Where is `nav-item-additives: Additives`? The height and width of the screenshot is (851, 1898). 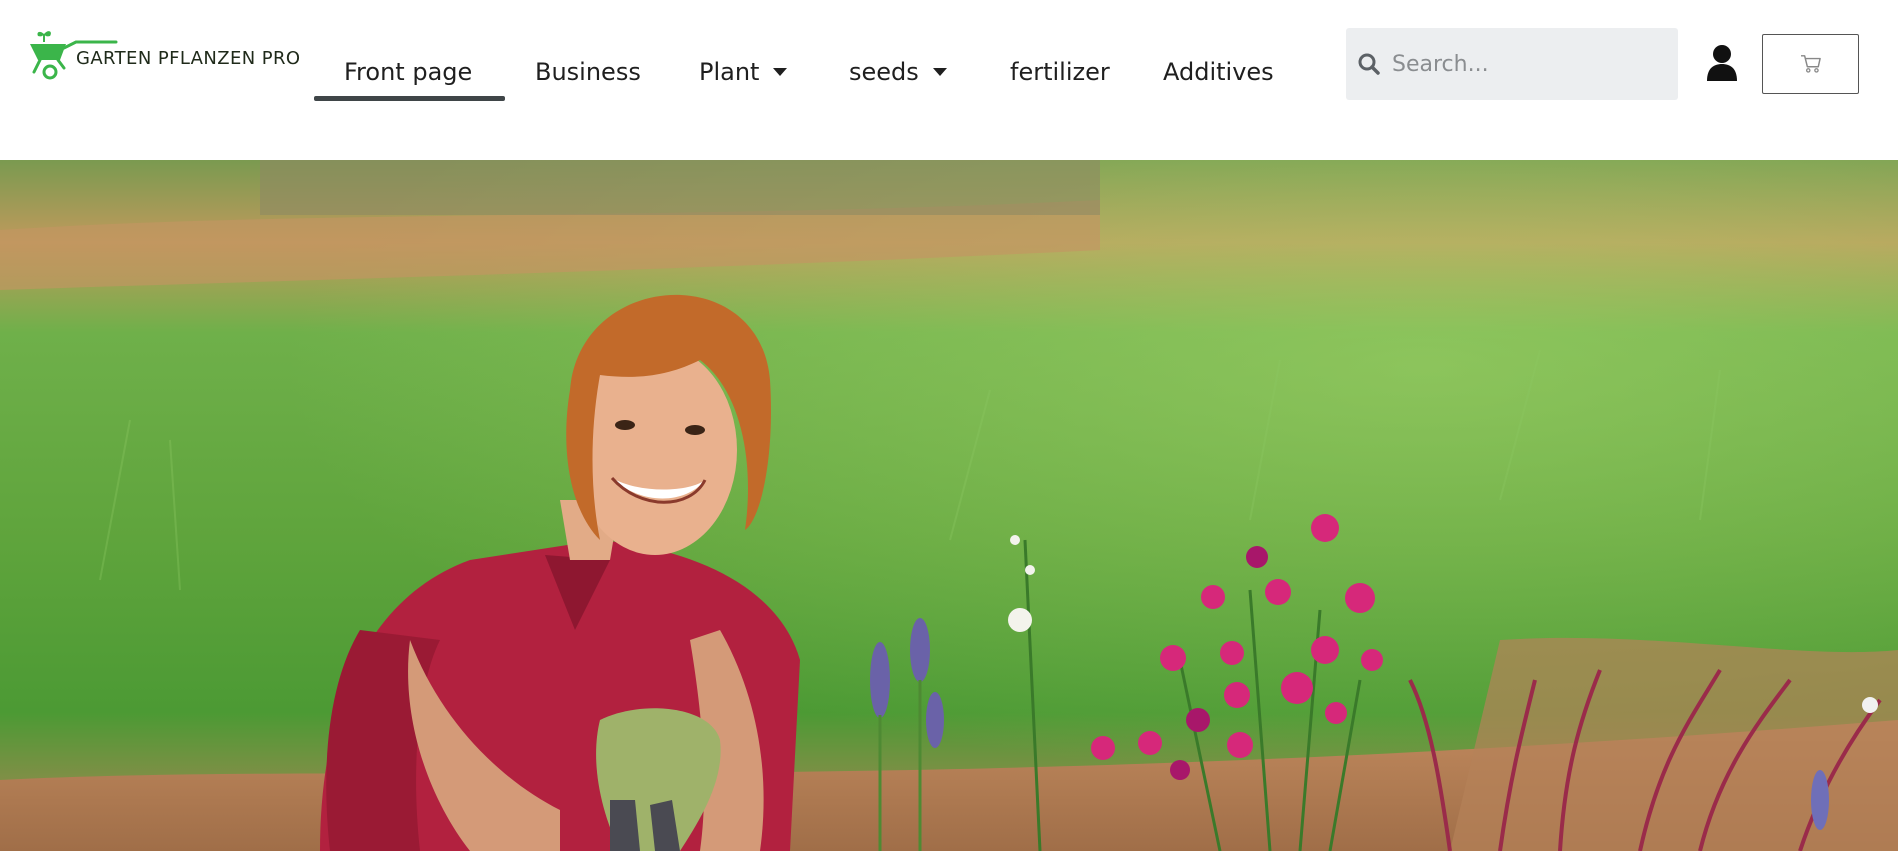 nav-item-additives: Additives is located at coordinates (1218, 72).